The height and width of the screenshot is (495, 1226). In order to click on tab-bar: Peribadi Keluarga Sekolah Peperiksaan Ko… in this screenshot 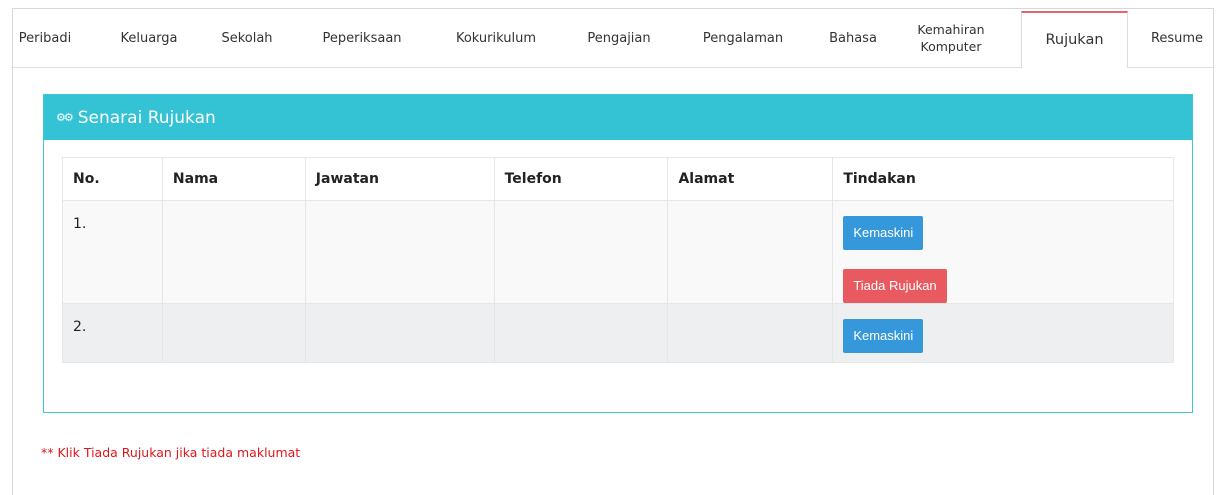, I will do `click(613, 38)`.